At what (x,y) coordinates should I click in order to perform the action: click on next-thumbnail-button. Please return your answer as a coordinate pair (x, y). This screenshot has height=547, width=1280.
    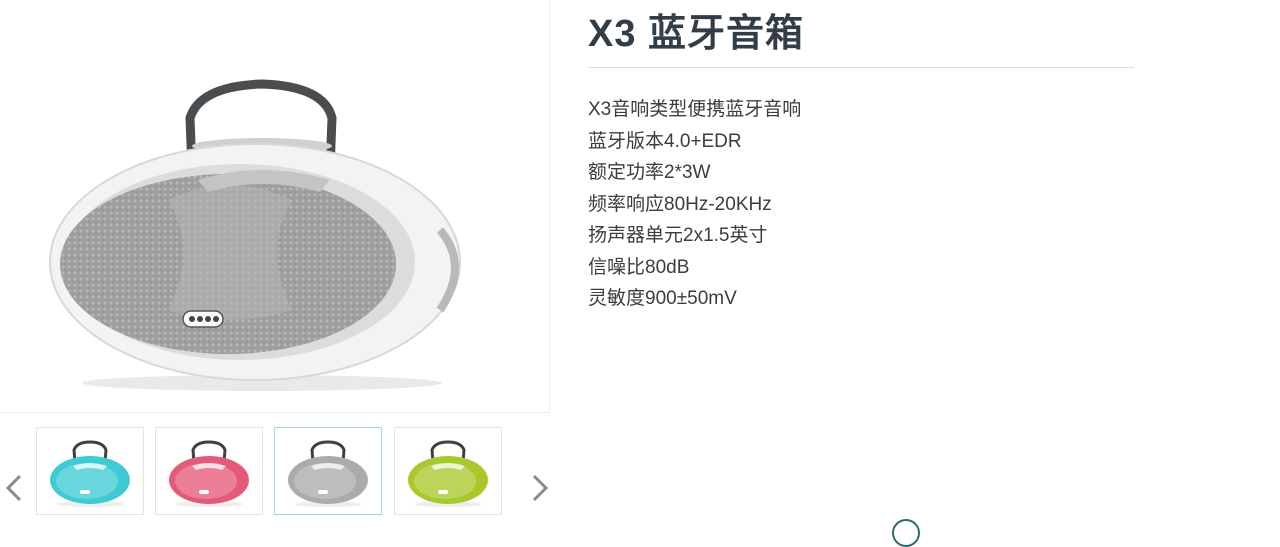
    Looking at the image, I should click on (540, 488).